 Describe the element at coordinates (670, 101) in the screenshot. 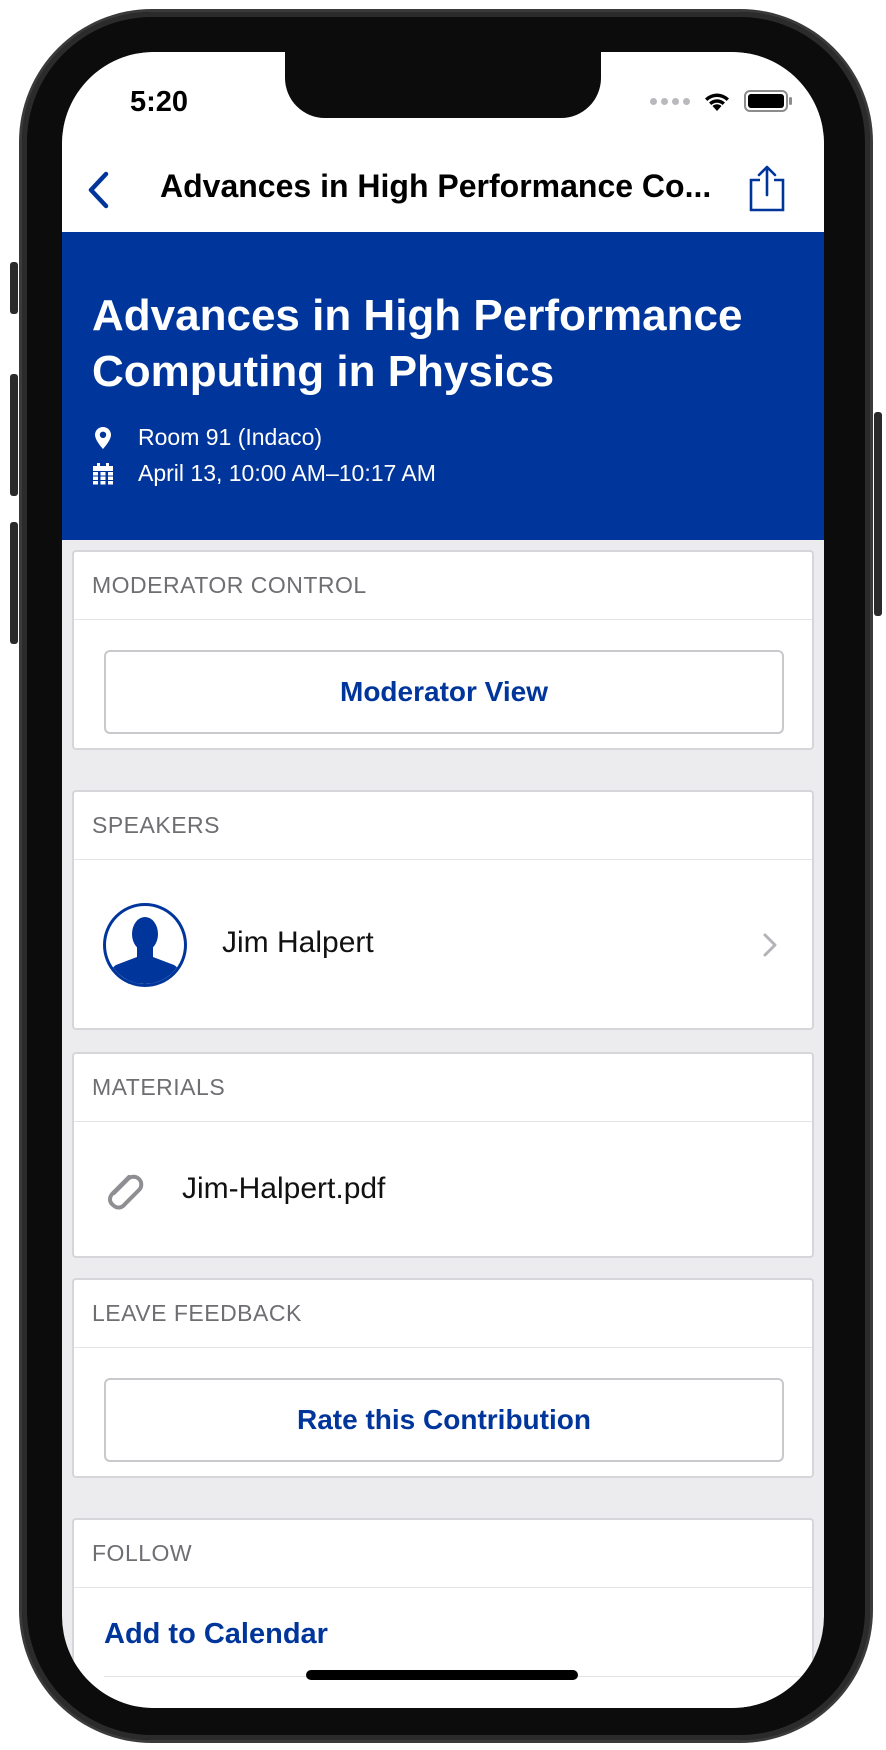

I see `signal-dots-icon` at that location.